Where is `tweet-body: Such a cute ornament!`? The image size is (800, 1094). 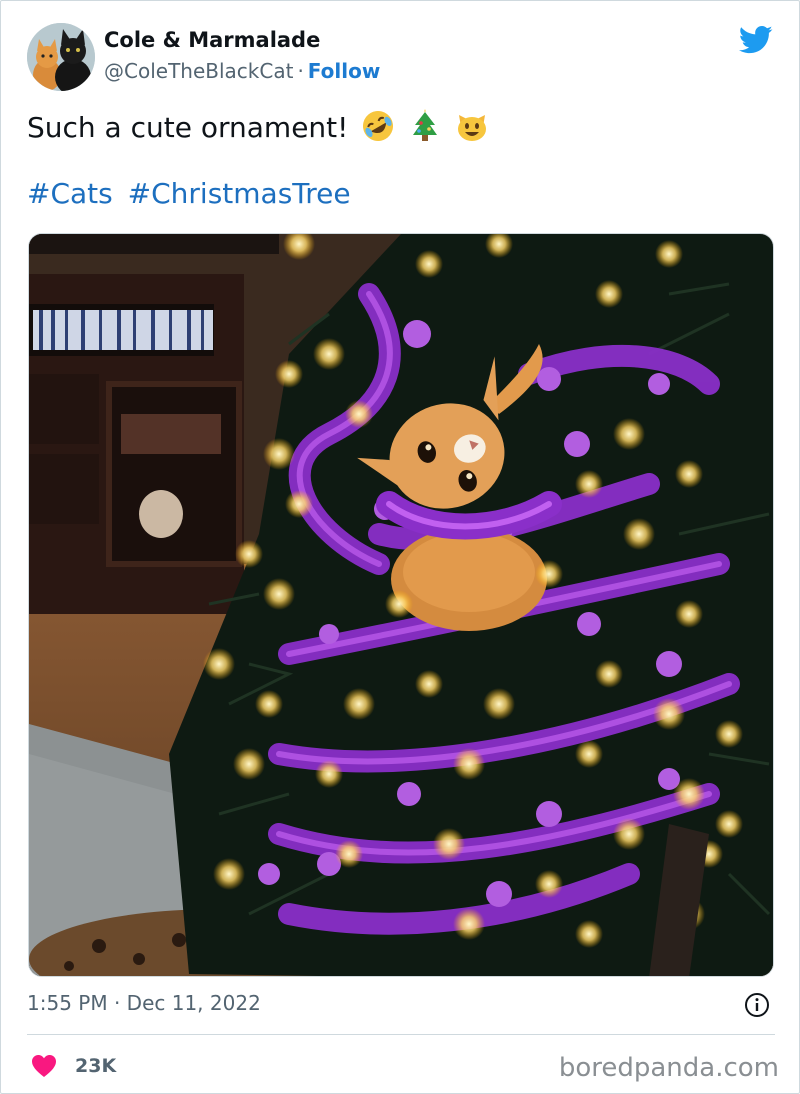
tweet-body: Such a cute ornament! is located at coordinates (188, 127).